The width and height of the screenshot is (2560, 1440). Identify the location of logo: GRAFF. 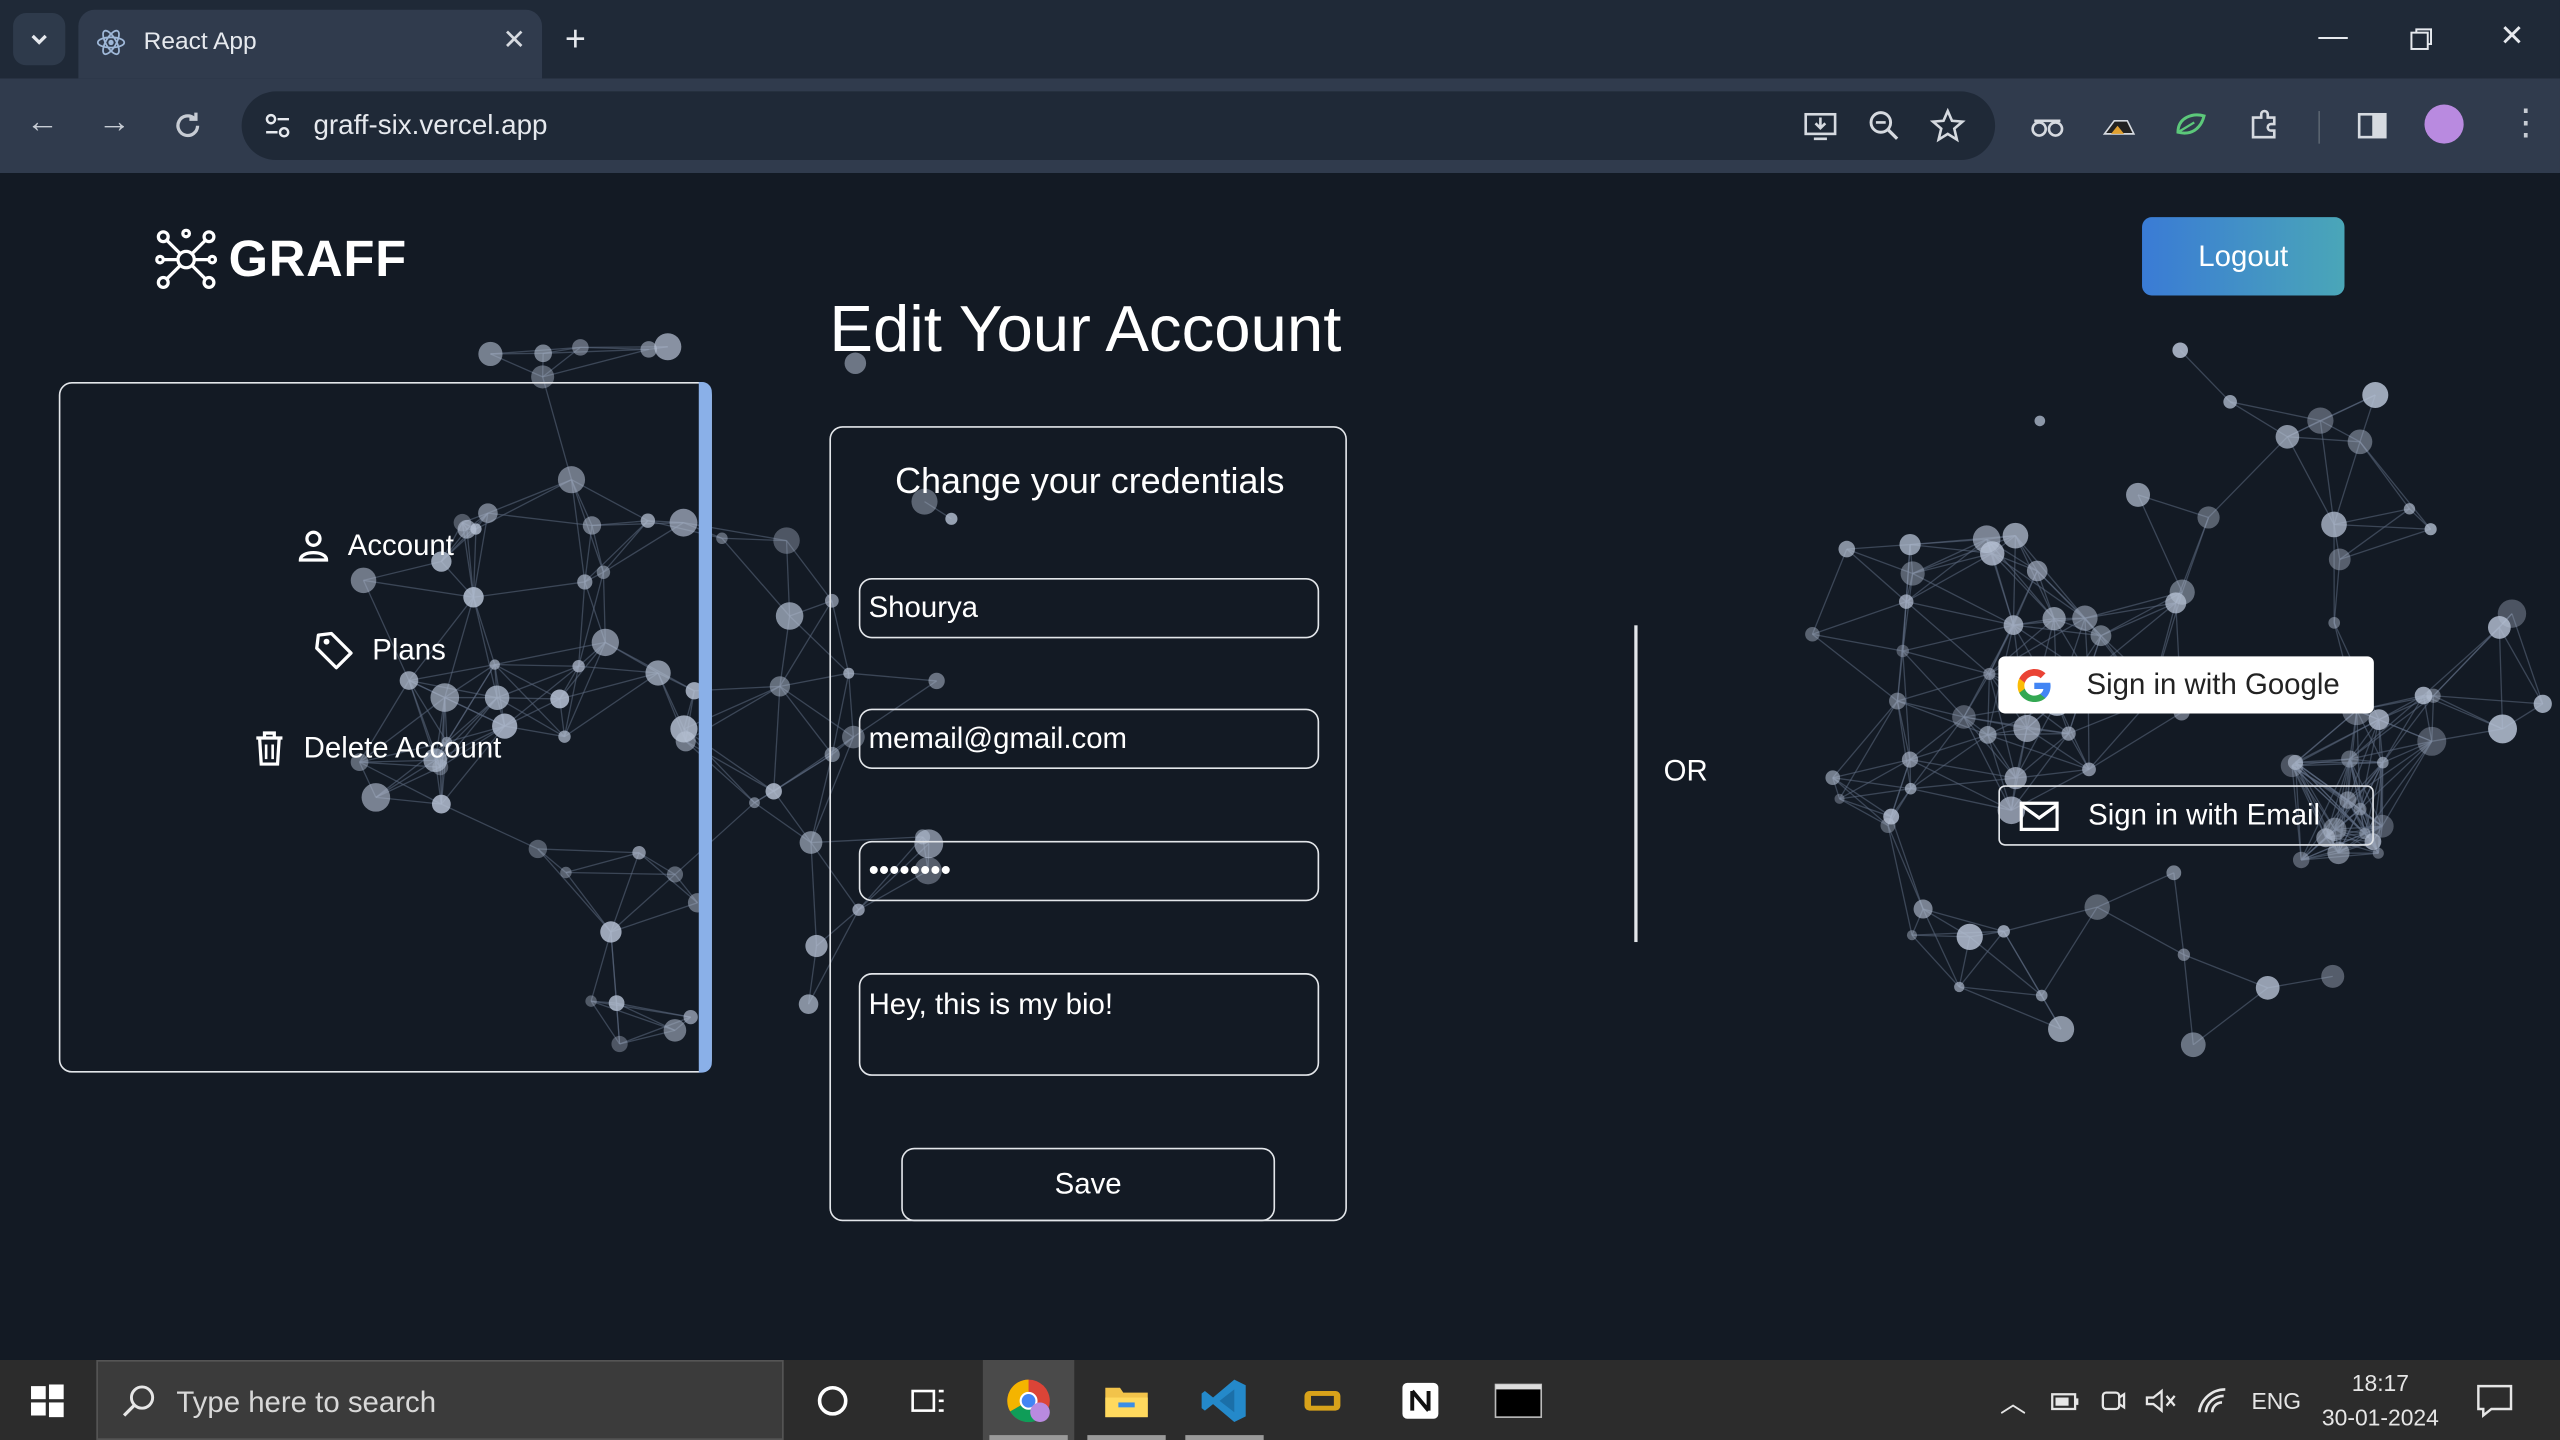
(281, 259).